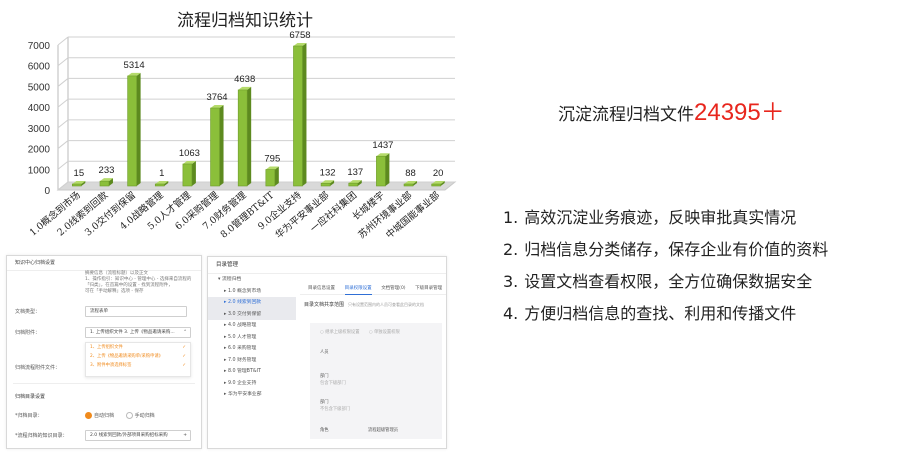 The width and height of the screenshot is (902, 452). Describe the element at coordinates (373, 289) in the screenshot. I see `dir-tabs: 目录信息设置 目录权限设置 文档管理(0) 下级目录管理` at that location.